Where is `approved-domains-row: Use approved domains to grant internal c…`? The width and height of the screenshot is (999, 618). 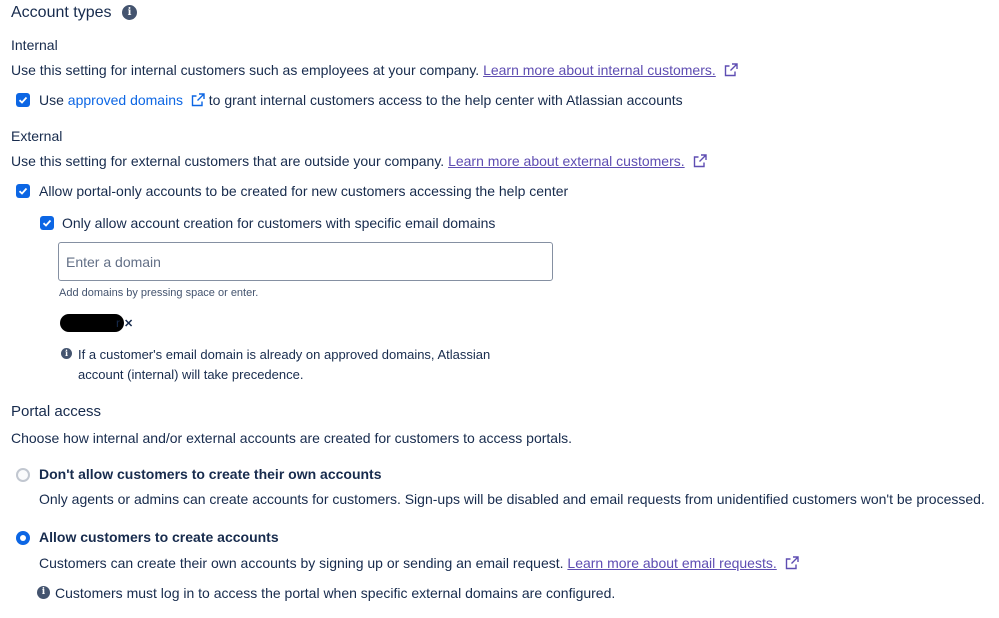 approved-domains-row: Use approved domains to grant internal c… is located at coordinates (361, 100).